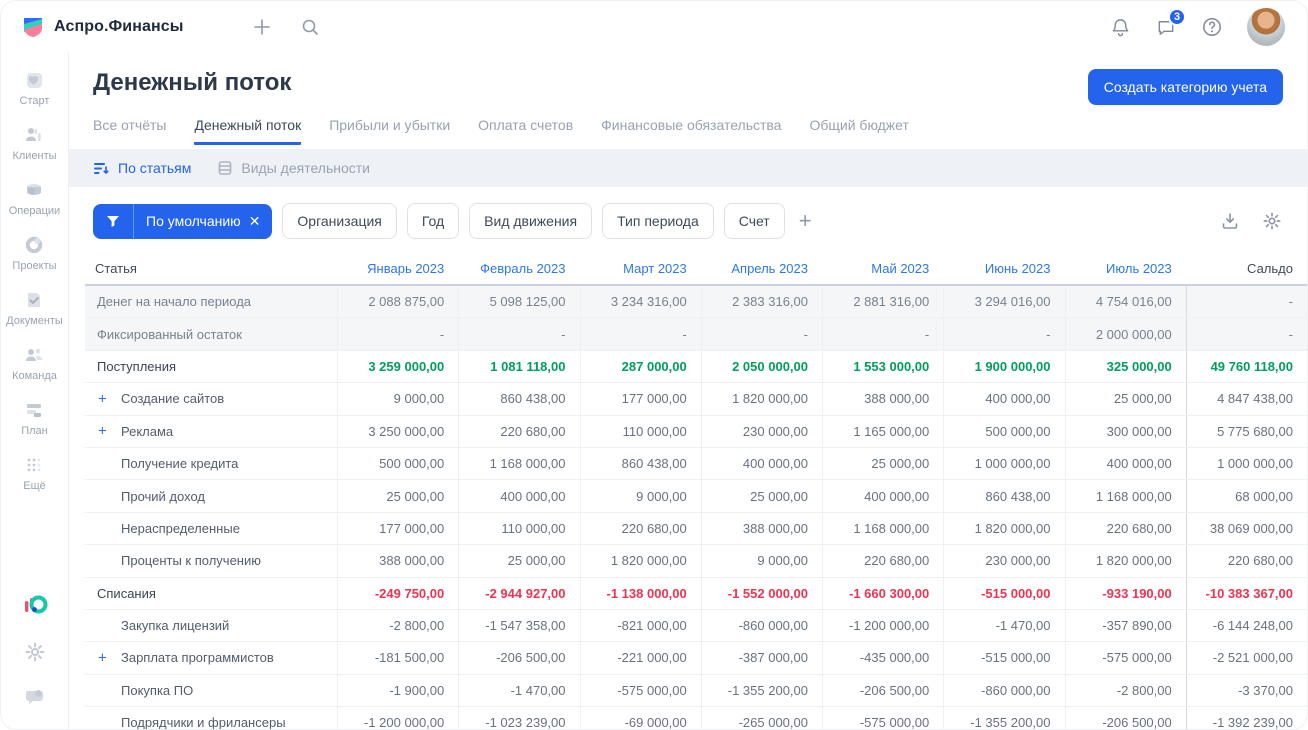 This screenshot has height=730, width=1308. What do you see at coordinates (1120, 27) in the screenshot?
I see `notifications-bell-icon` at bounding box center [1120, 27].